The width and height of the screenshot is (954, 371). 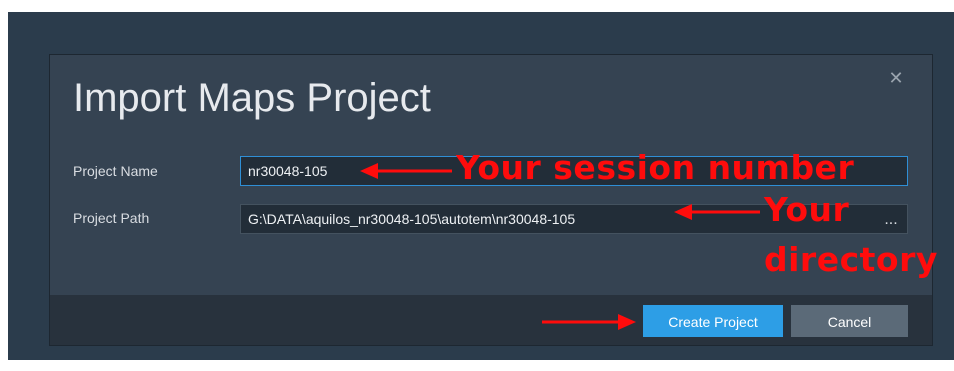 I want to click on directory-annotation-line1: Your, so click(x=807, y=209).